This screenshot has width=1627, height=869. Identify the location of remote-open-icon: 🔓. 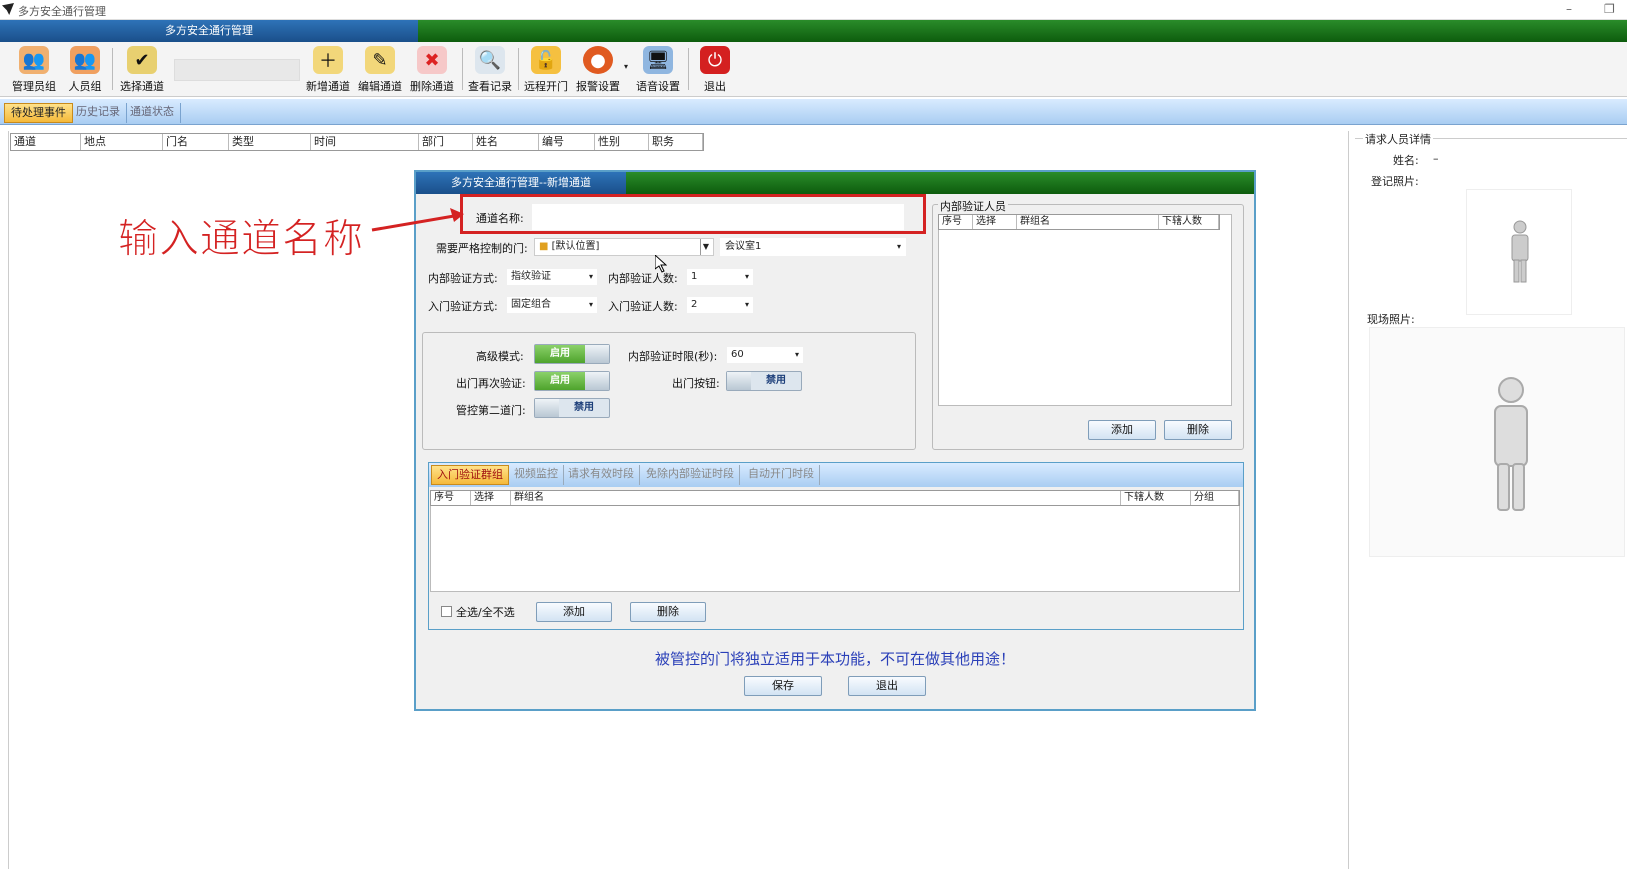
(546, 60).